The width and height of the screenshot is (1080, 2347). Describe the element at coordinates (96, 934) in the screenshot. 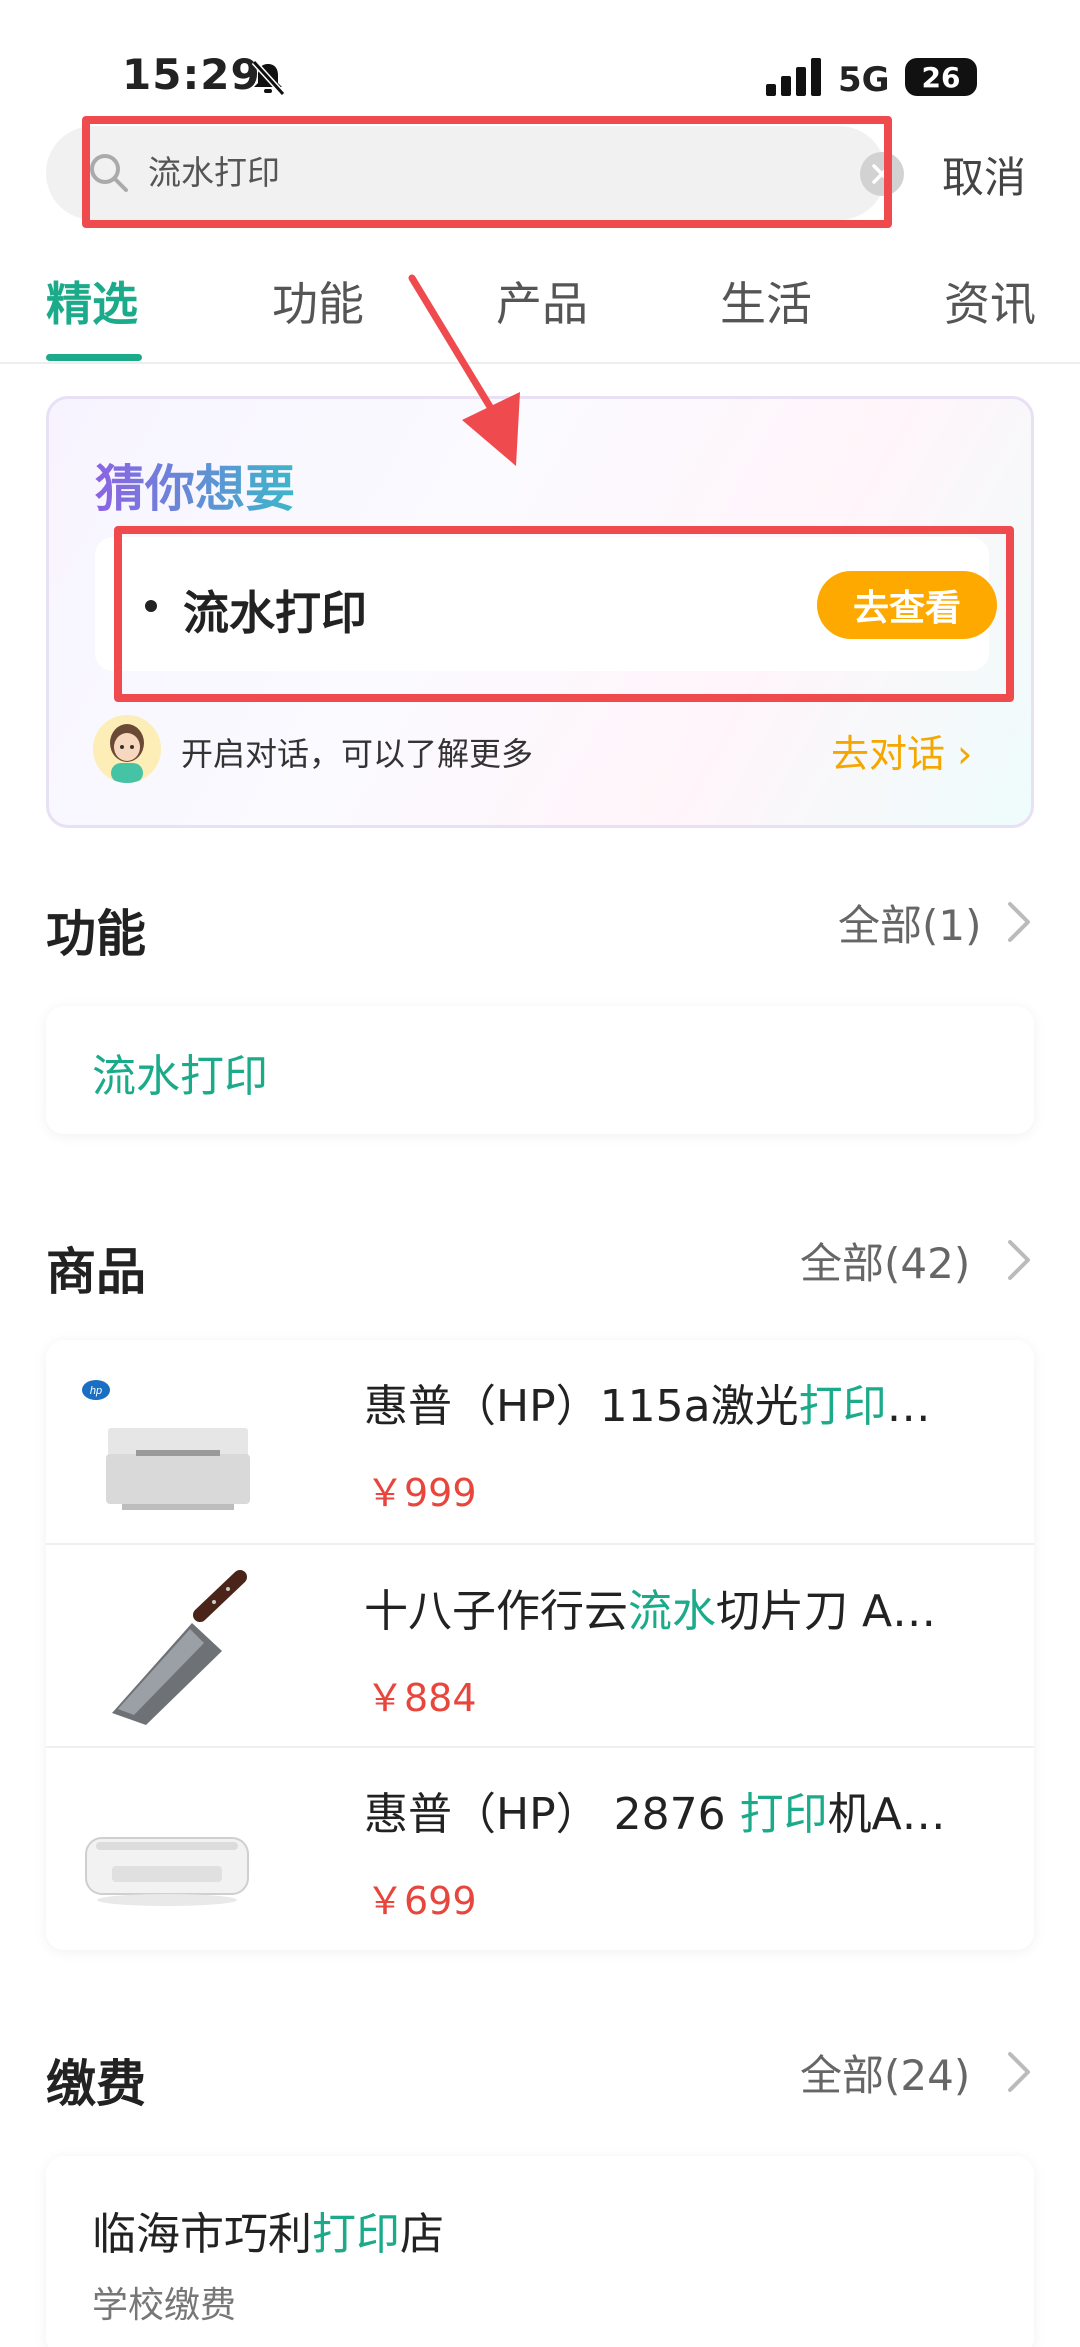

I see `functions-title: 功能` at that location.